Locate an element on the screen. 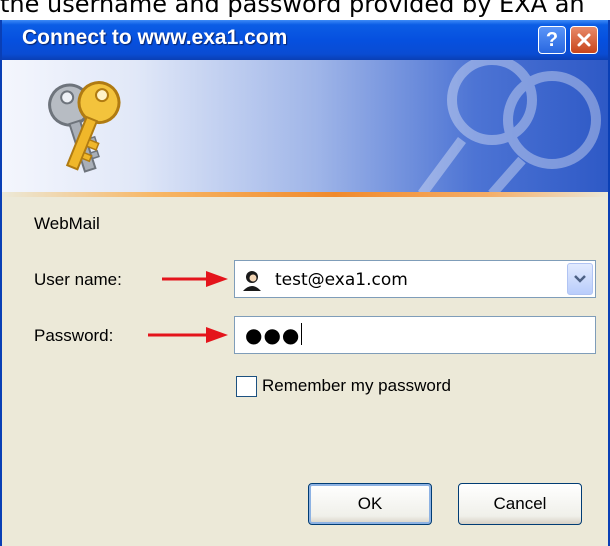 Image resolution: width=610 pixels, height=546 pixels. ok-button: OK is located at coordinates (370, 504).